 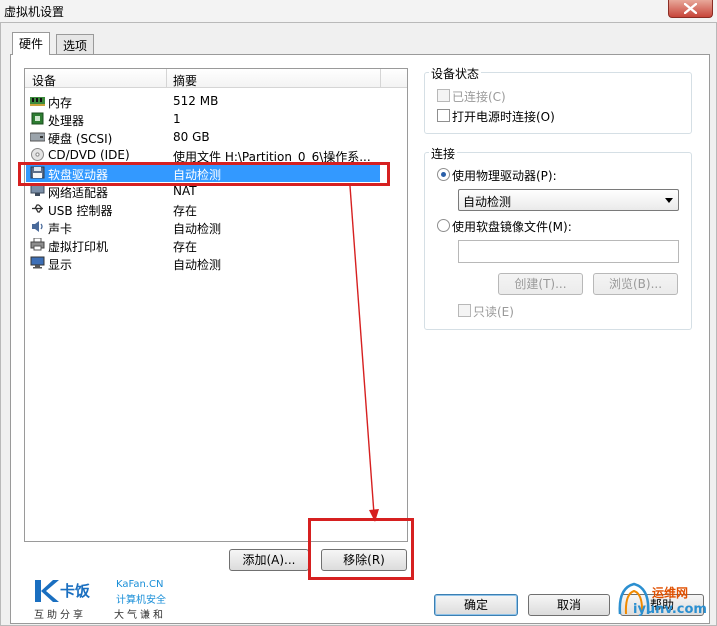 I want to click on kafan-slogan-2: 大气谦和, so click(x=140, y=615).